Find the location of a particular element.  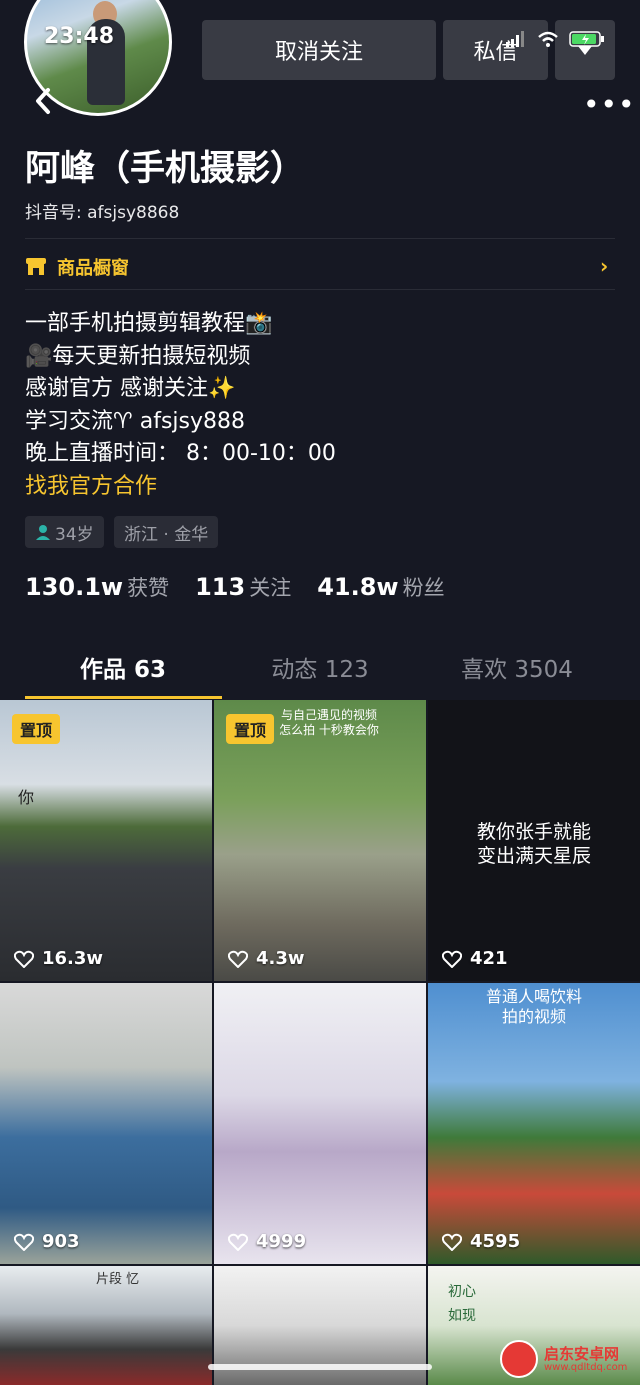

watermark-logo is located at coordinates (519, 1359).